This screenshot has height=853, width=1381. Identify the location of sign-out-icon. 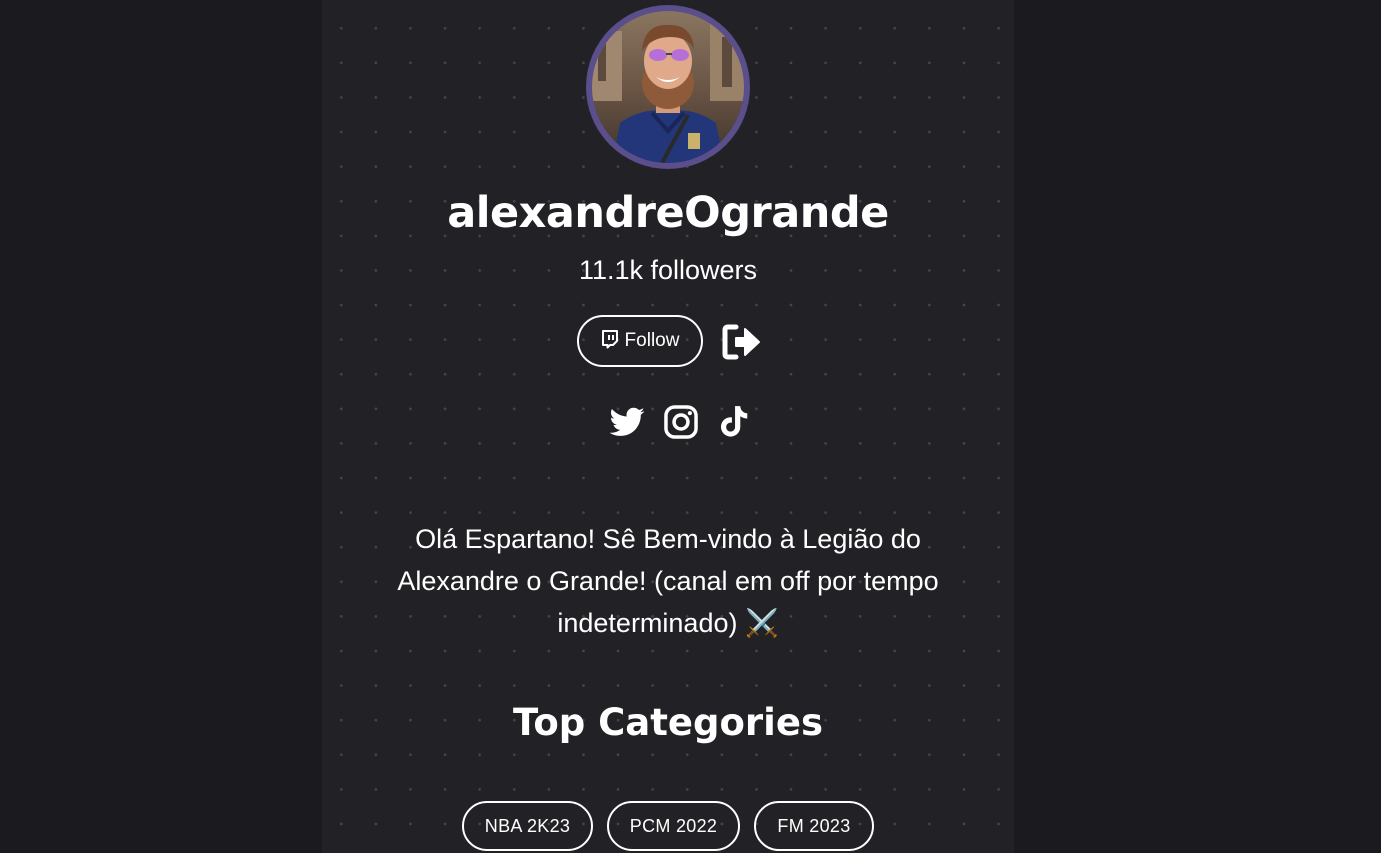
(742, 342).